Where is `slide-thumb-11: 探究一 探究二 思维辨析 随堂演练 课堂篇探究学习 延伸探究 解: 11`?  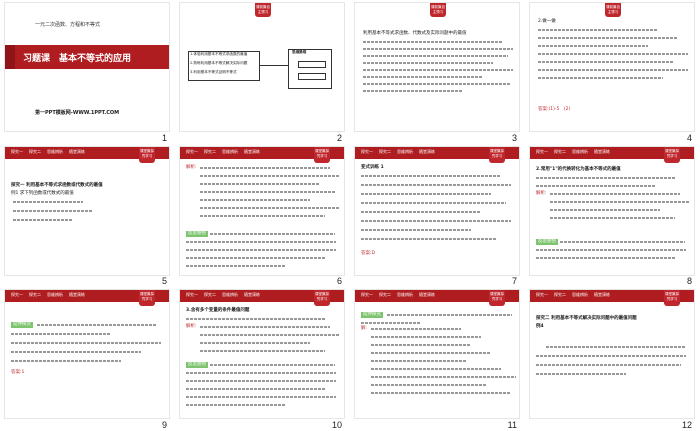
slide-thumb-11: 探究一 探究二 思维辨析 随堂演练 课堂篇探究学习 延伸探究 解: 11 is located at coordinates (437, 359).